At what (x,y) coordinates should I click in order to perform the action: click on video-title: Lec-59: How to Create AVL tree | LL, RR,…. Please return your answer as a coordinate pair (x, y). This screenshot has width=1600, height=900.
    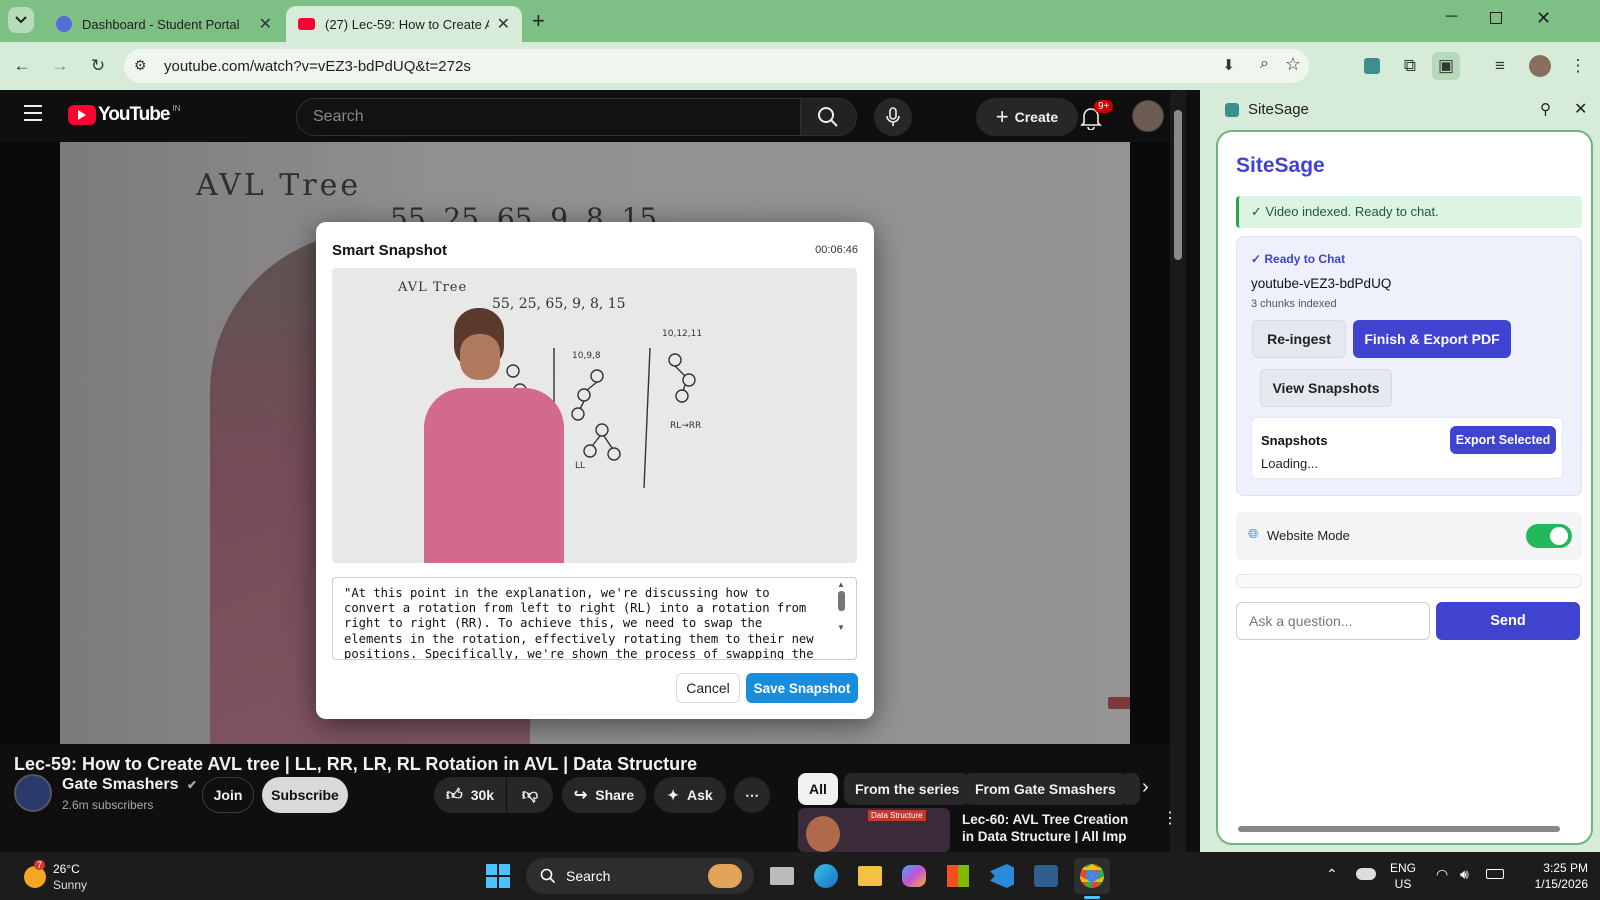
    Looking at the image, I should click on (356, 764).